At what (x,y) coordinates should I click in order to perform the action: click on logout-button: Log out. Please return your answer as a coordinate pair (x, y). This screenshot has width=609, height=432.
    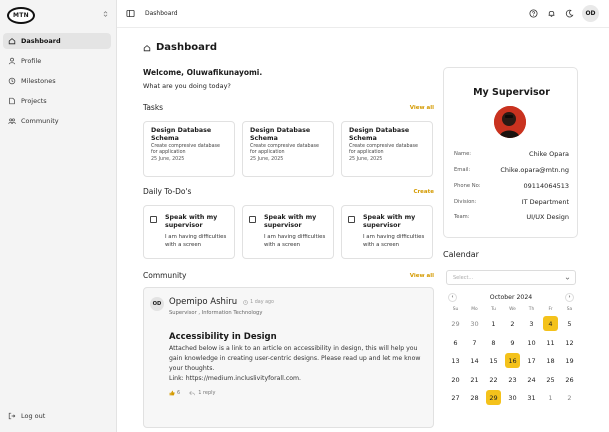
    Looking at the image, I should click on (26, 415).